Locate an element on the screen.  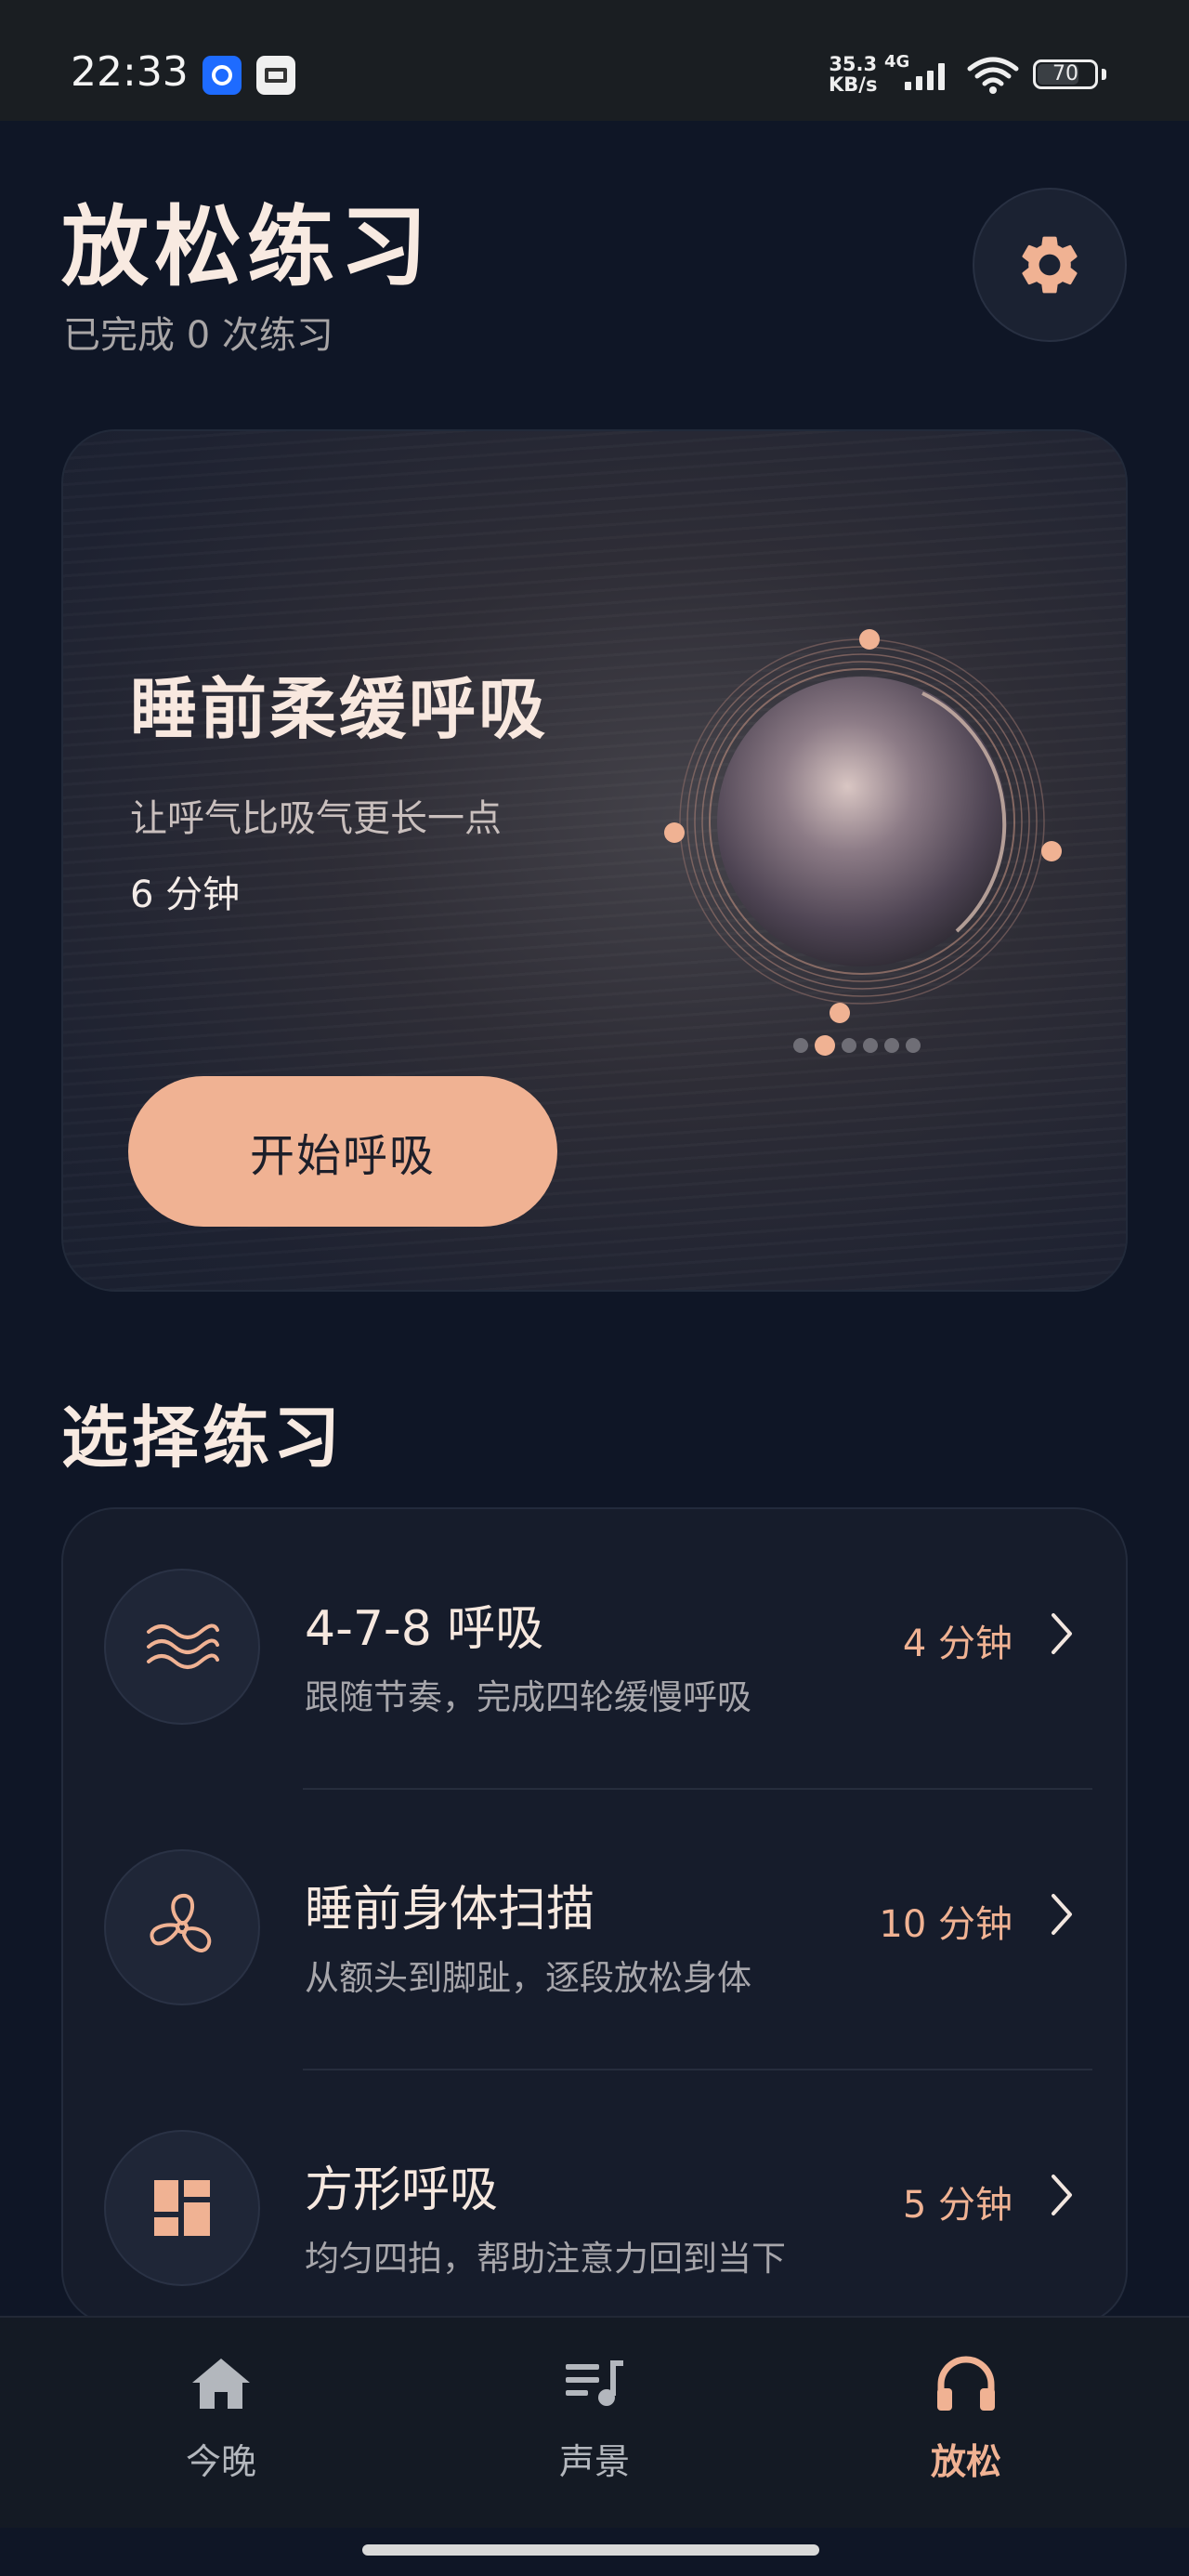
nav-label: 放松 is located at coordinates (966, 2461).